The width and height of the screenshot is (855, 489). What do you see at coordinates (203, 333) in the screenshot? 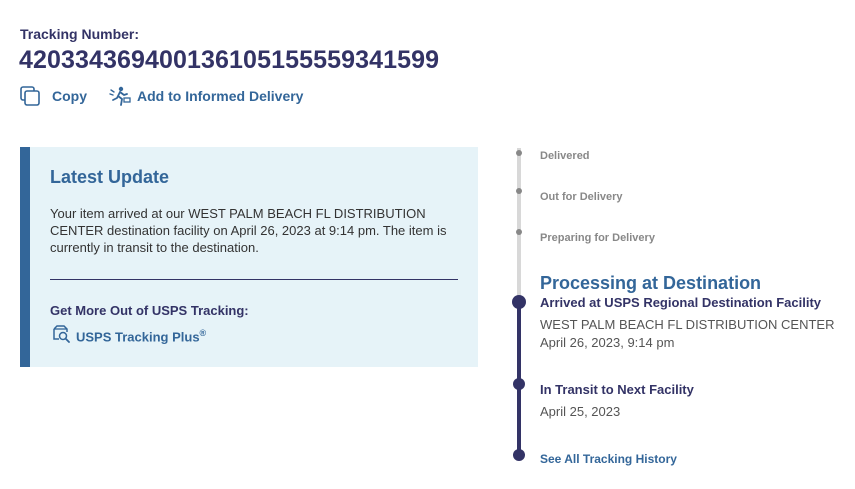
I see `registered-mark: ®` at bounding box center [203, 333].